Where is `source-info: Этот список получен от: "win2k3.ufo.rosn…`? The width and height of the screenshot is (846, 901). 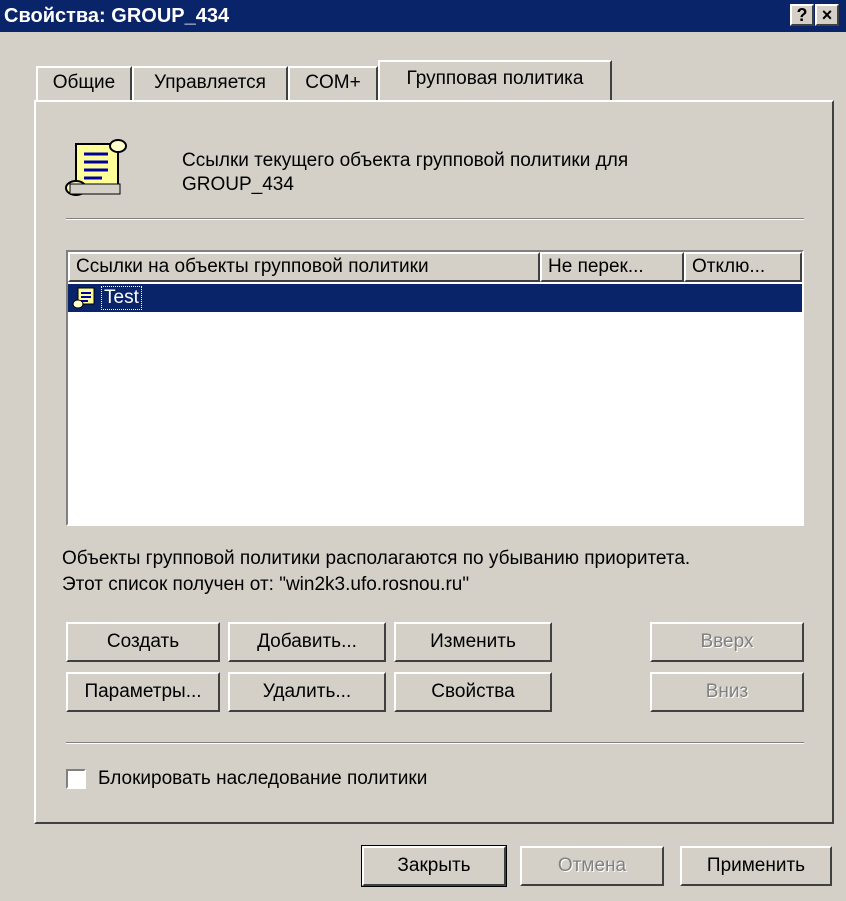 source-info: Этот список получен от: "win2k3.ufo.rosn… is located at coordinates (266, 584).